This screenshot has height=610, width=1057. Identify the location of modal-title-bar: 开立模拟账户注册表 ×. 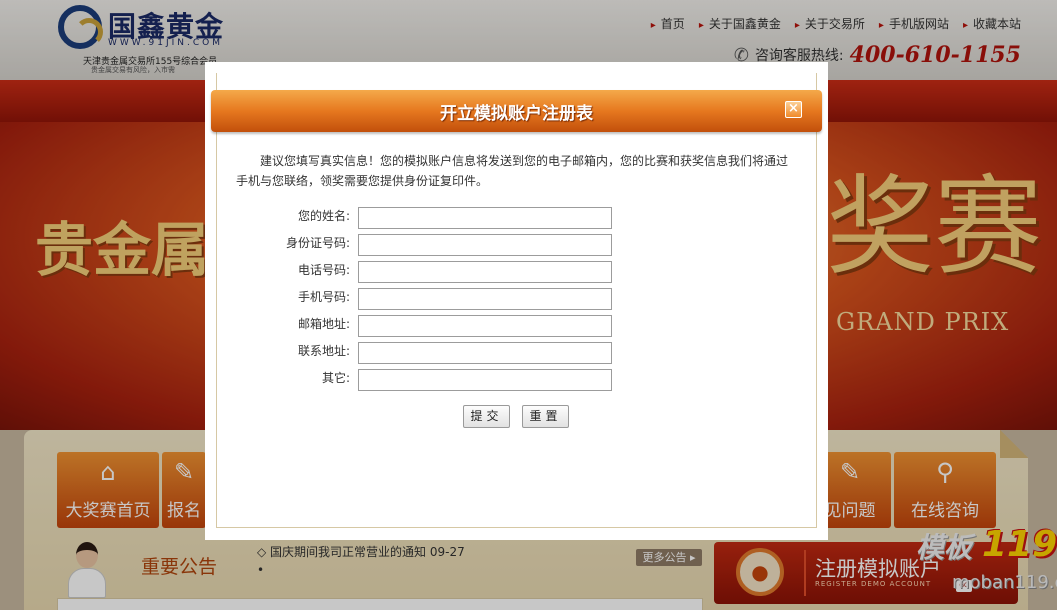
(516, 111).